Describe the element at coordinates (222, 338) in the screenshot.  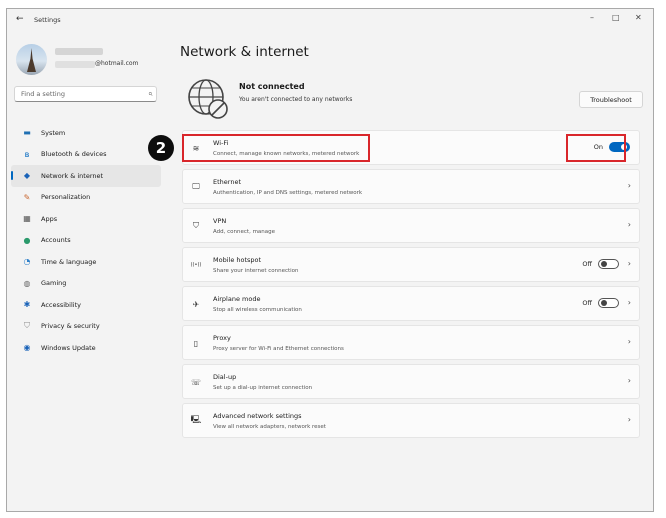
I see `setting-title: Proxy` at that location.